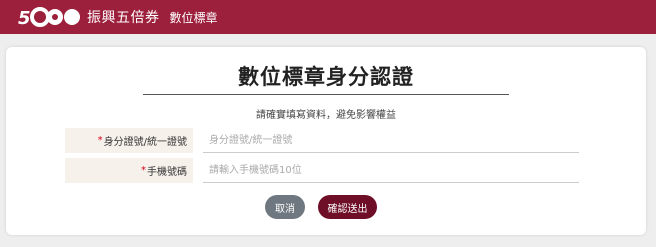 The height and width of the screenshot is (247, 656). I want to click on top-bar: 5 振興五倍券 數位標章, so click(328, 17).